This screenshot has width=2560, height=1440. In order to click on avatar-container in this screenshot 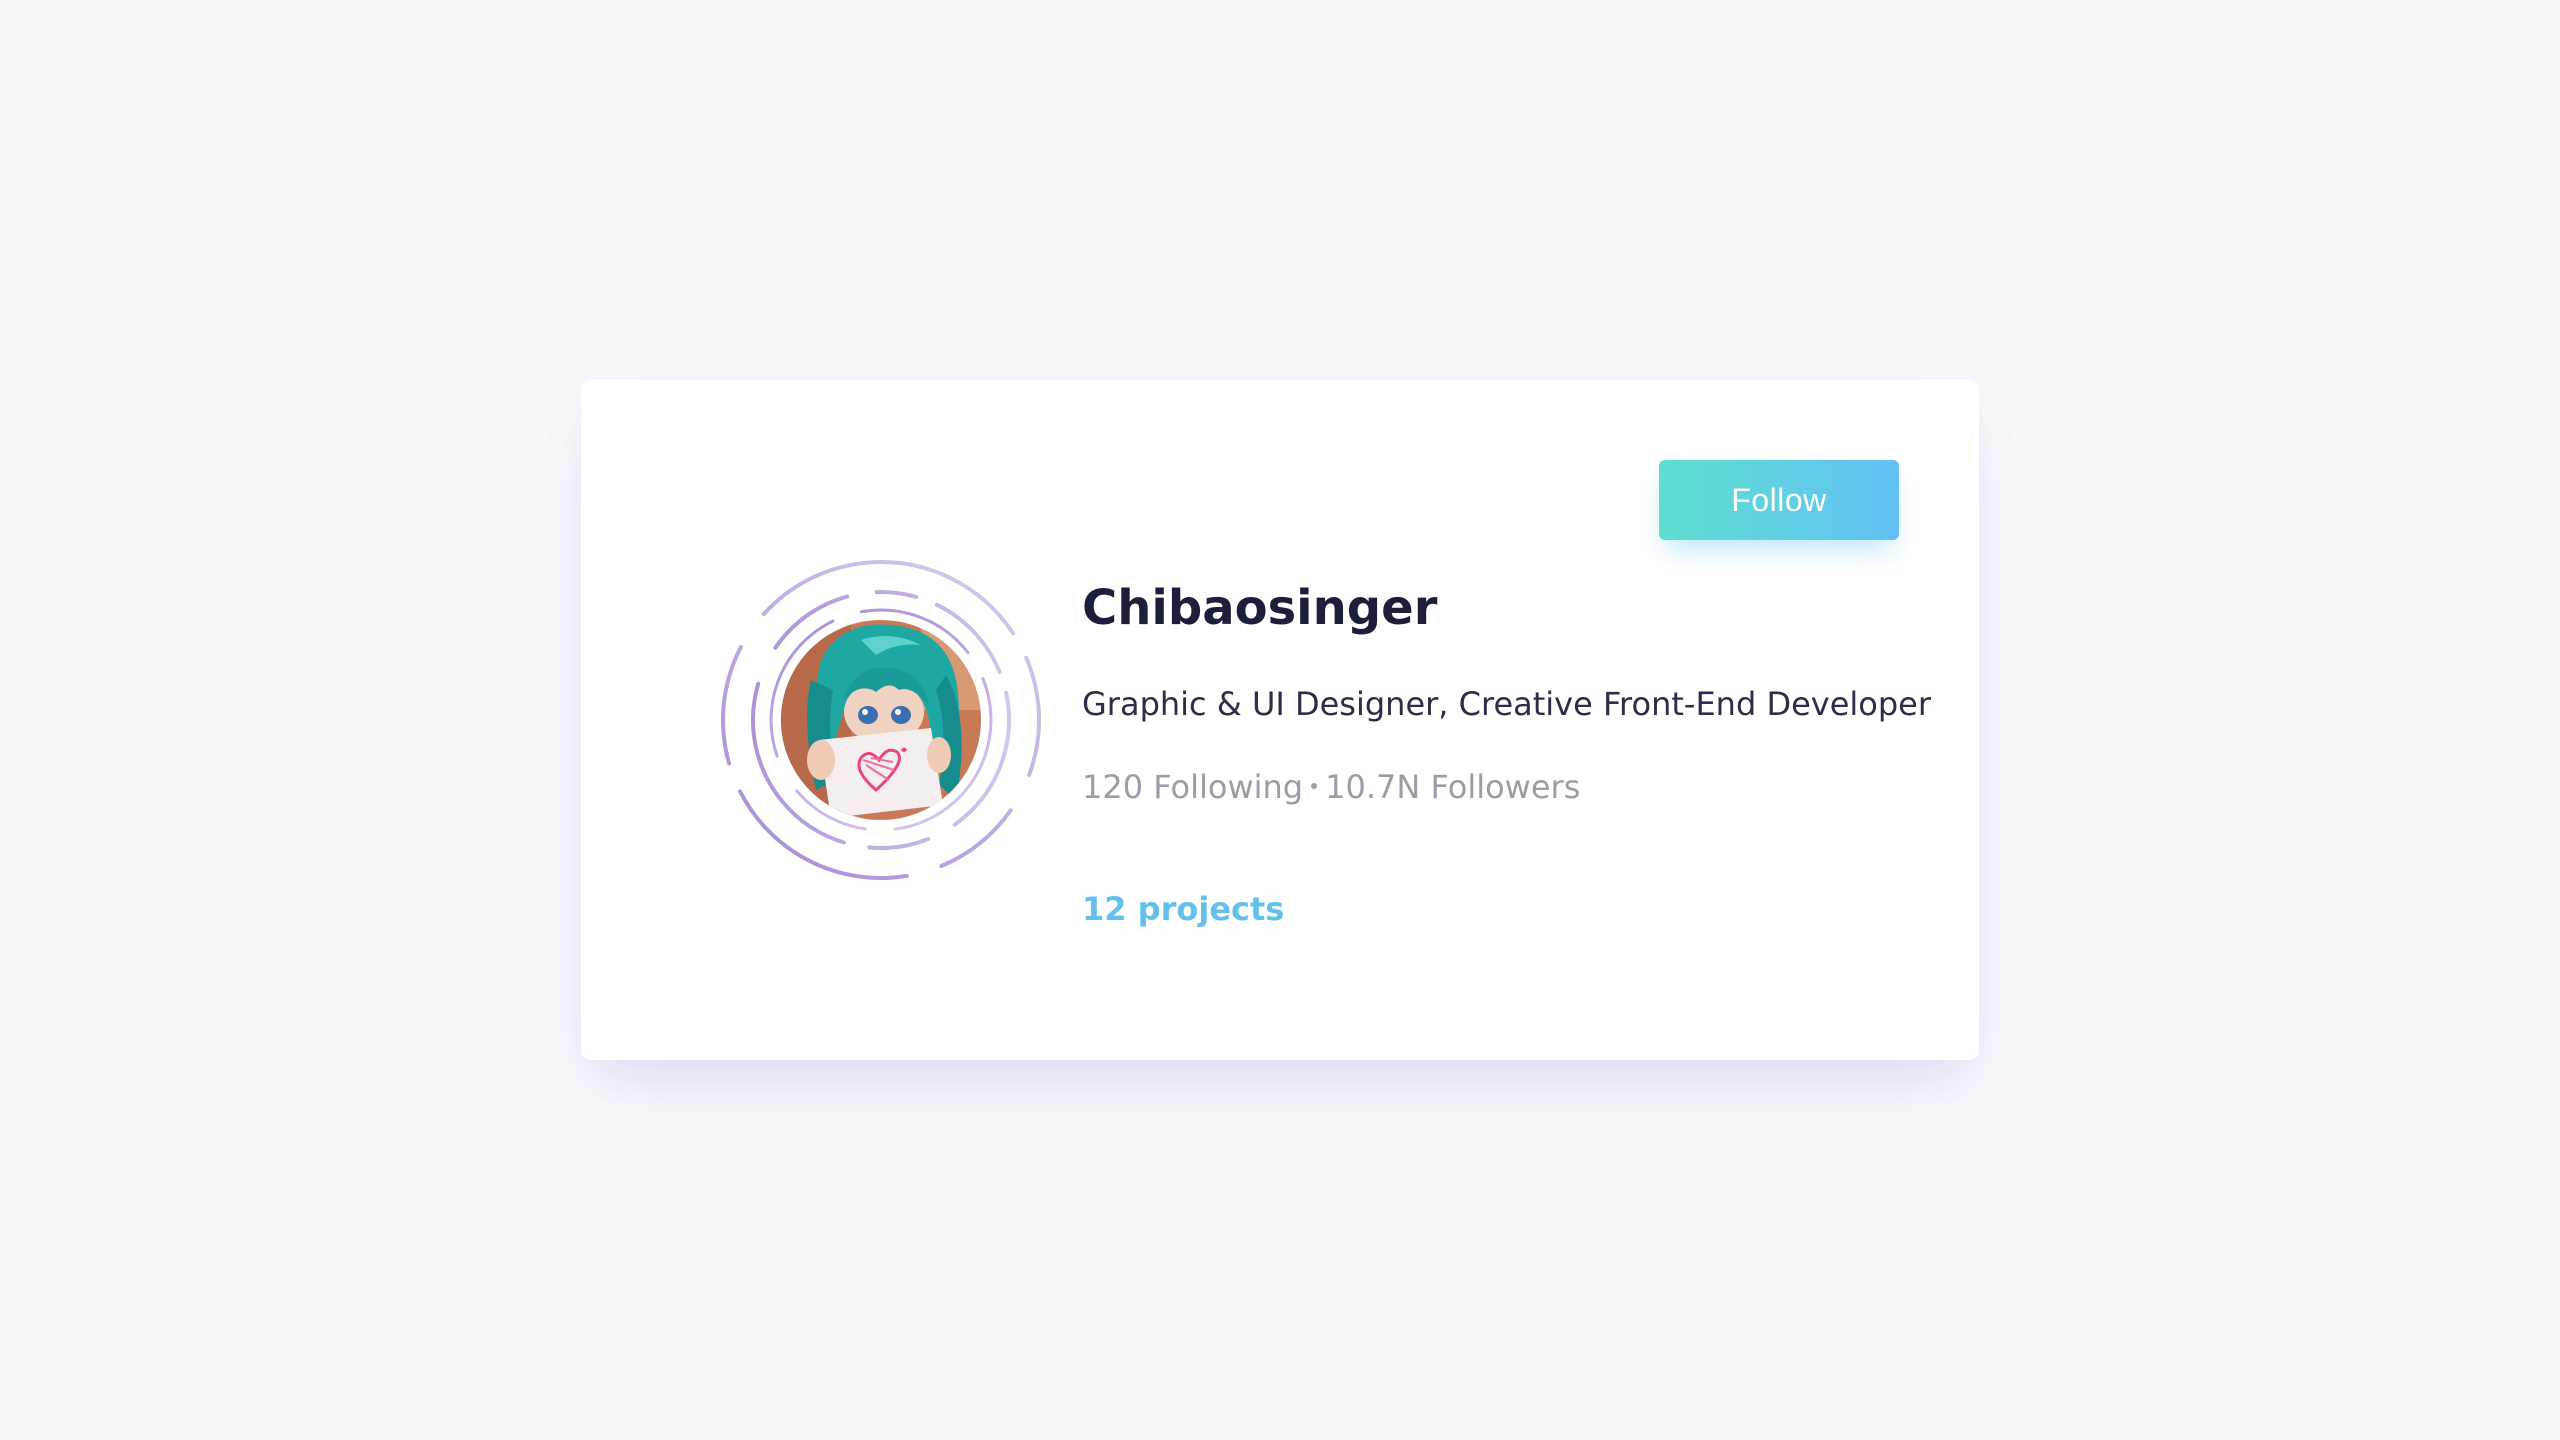, I will do `click(881, 720)`.